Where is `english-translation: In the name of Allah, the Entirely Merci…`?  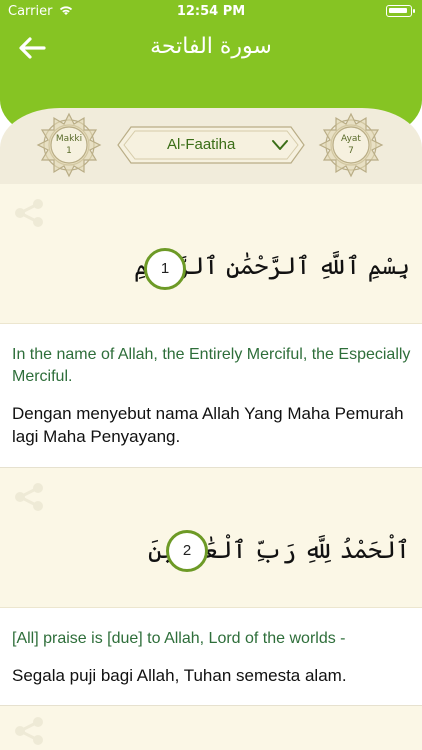
english-translation: In the name of Allah, the Entirely Merci… is located at coordinates (211, 365).